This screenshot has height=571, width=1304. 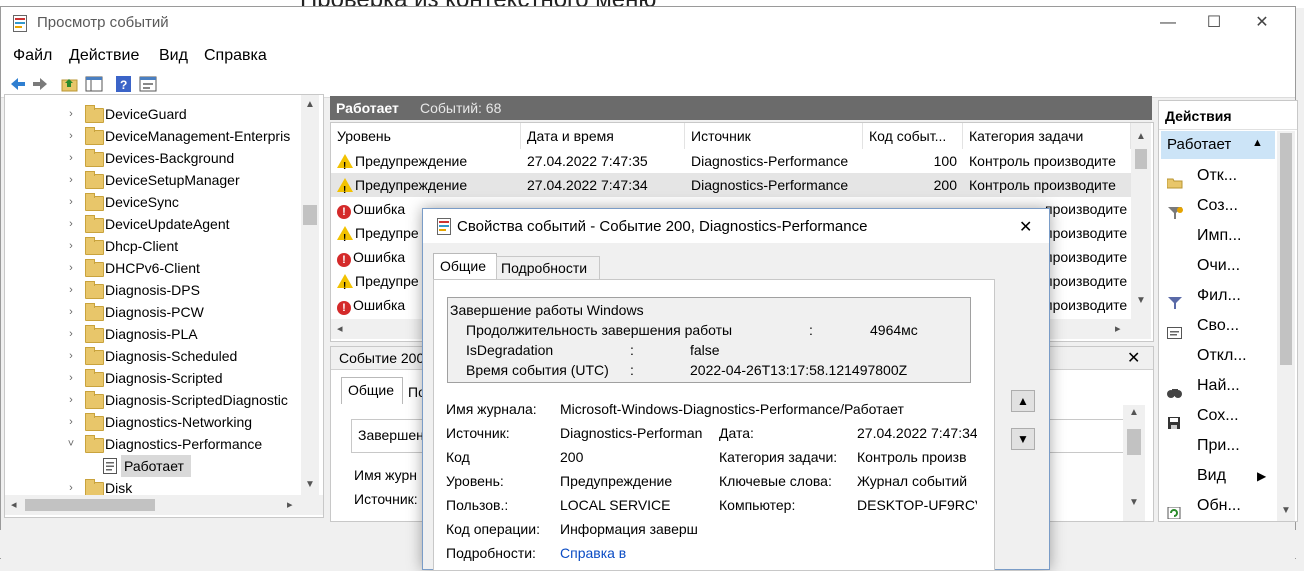 I want to click on tree-item: › Devices-Background, so click(x=152, y=158).